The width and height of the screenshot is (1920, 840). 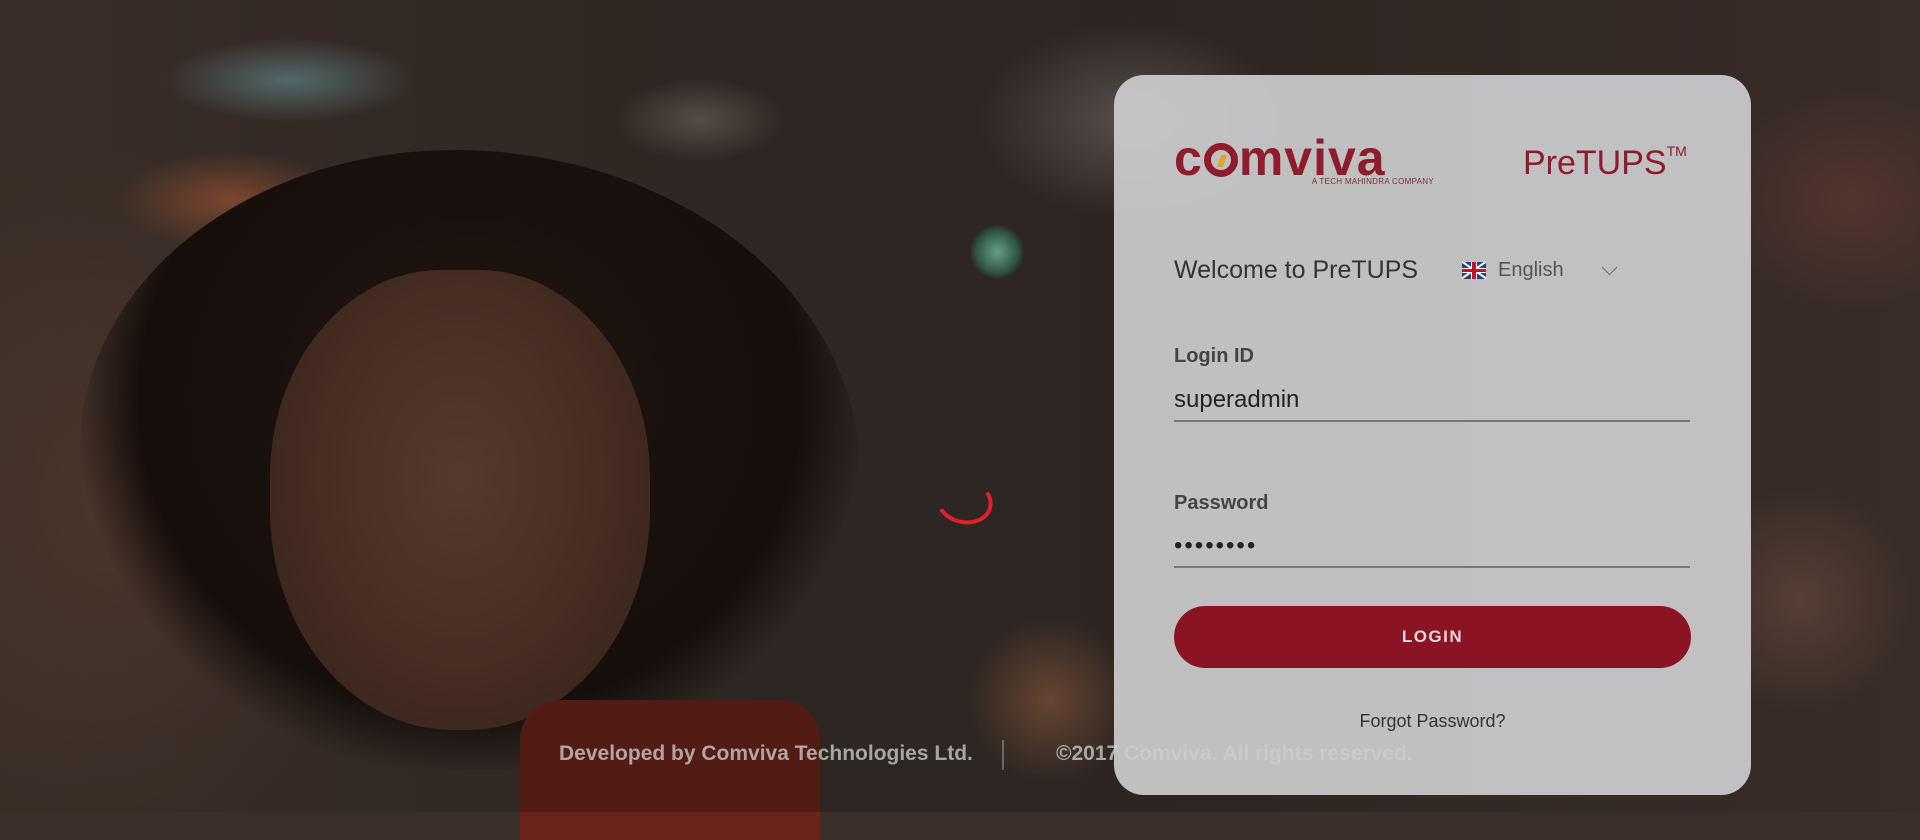 What do you see at coordinates (1531, 269) in the screenshot?
I see `language-label: English` at bounding box center [1531, 269].